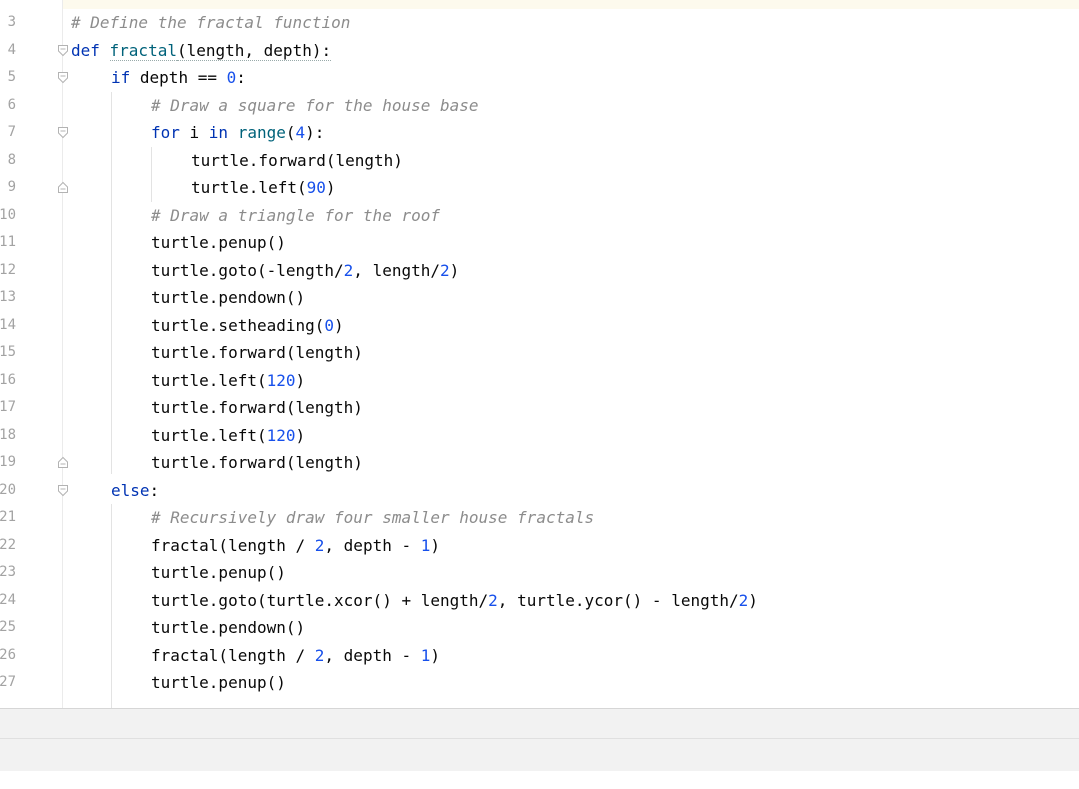 The height and width of the screenshot is (789, 1079). I want to click on code-text: turtle.goto(-length/2, length/2), so click(305, 271).